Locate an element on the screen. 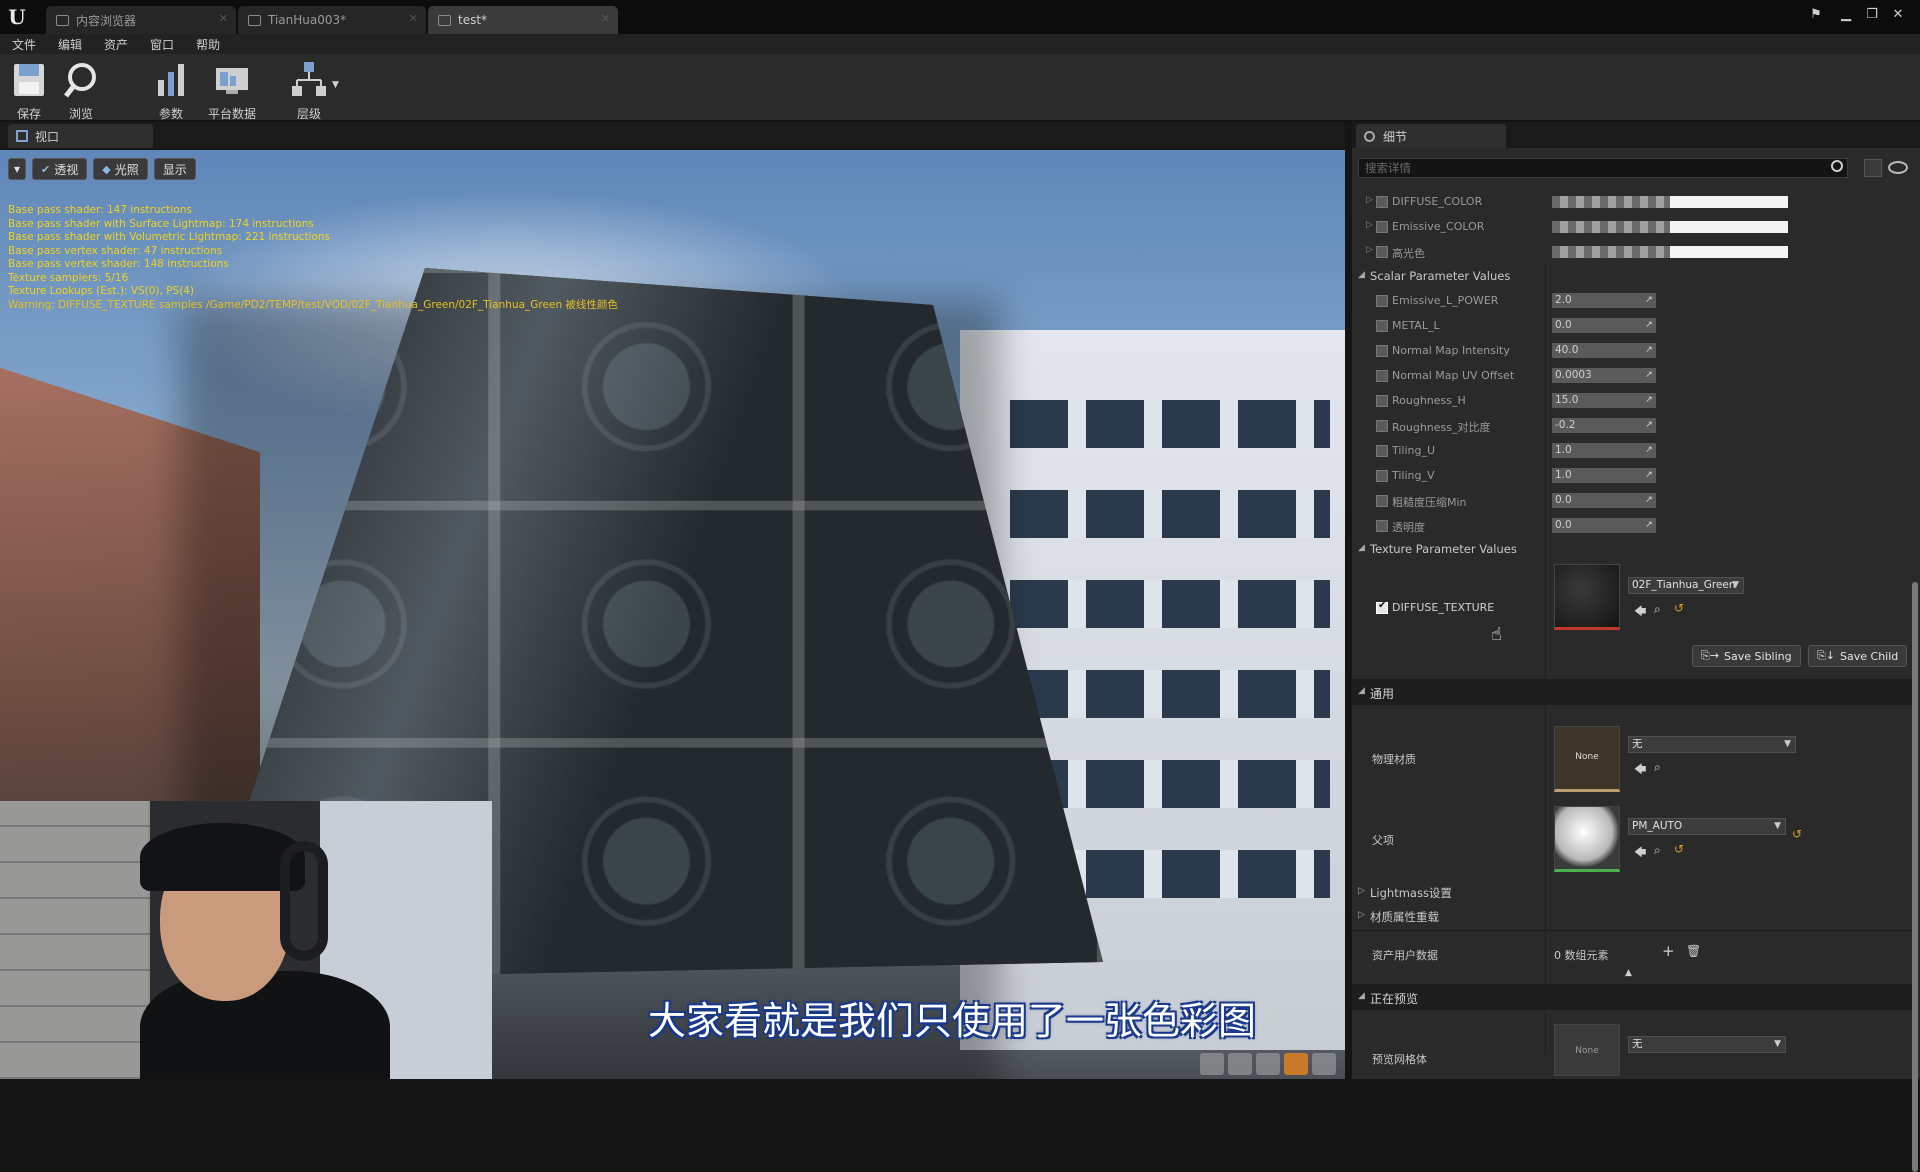  param-value-field: -0.2 is located at coordinates (1604, 425).